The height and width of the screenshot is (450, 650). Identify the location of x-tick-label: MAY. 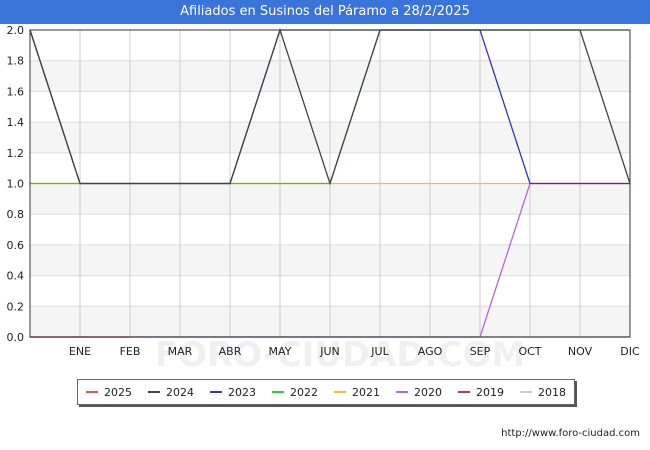
(280, 351).